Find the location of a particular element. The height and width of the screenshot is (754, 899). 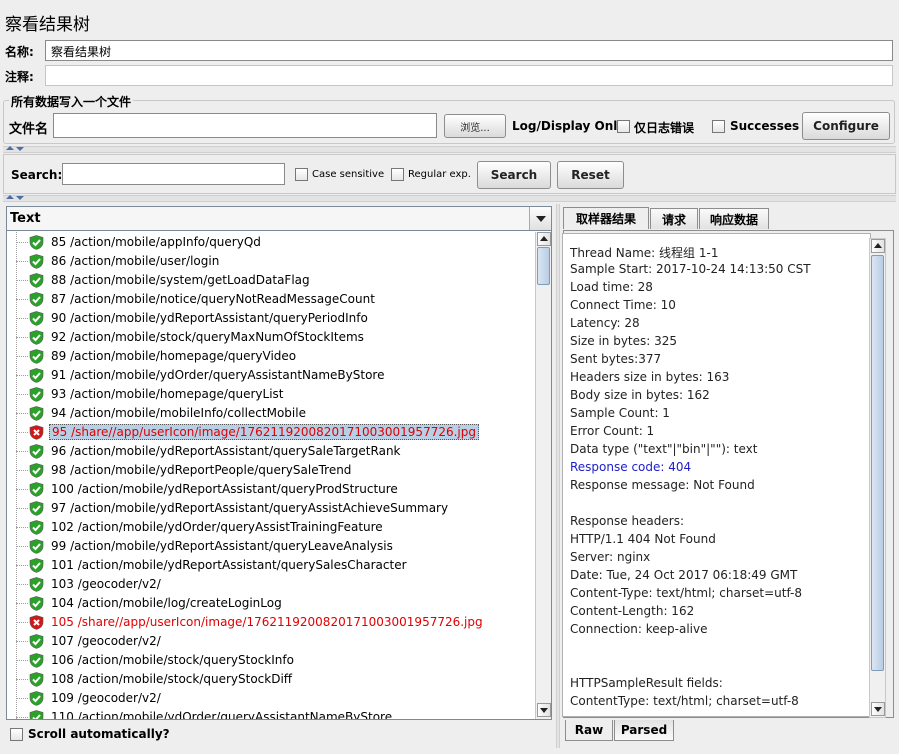

result-scroll-up-button is located at coordinates (878, 246).